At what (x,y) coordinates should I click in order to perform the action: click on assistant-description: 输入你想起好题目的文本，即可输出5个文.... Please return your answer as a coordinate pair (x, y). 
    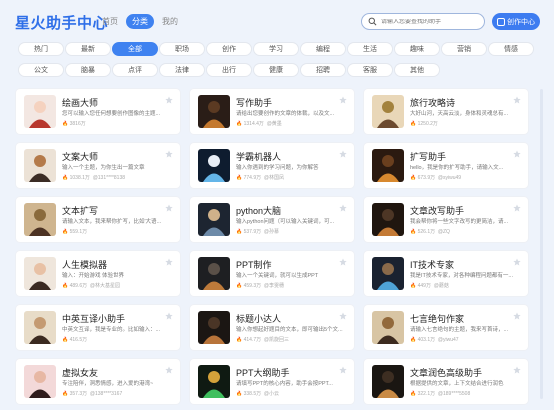
    Looking at the image, I should click on (289, 330).